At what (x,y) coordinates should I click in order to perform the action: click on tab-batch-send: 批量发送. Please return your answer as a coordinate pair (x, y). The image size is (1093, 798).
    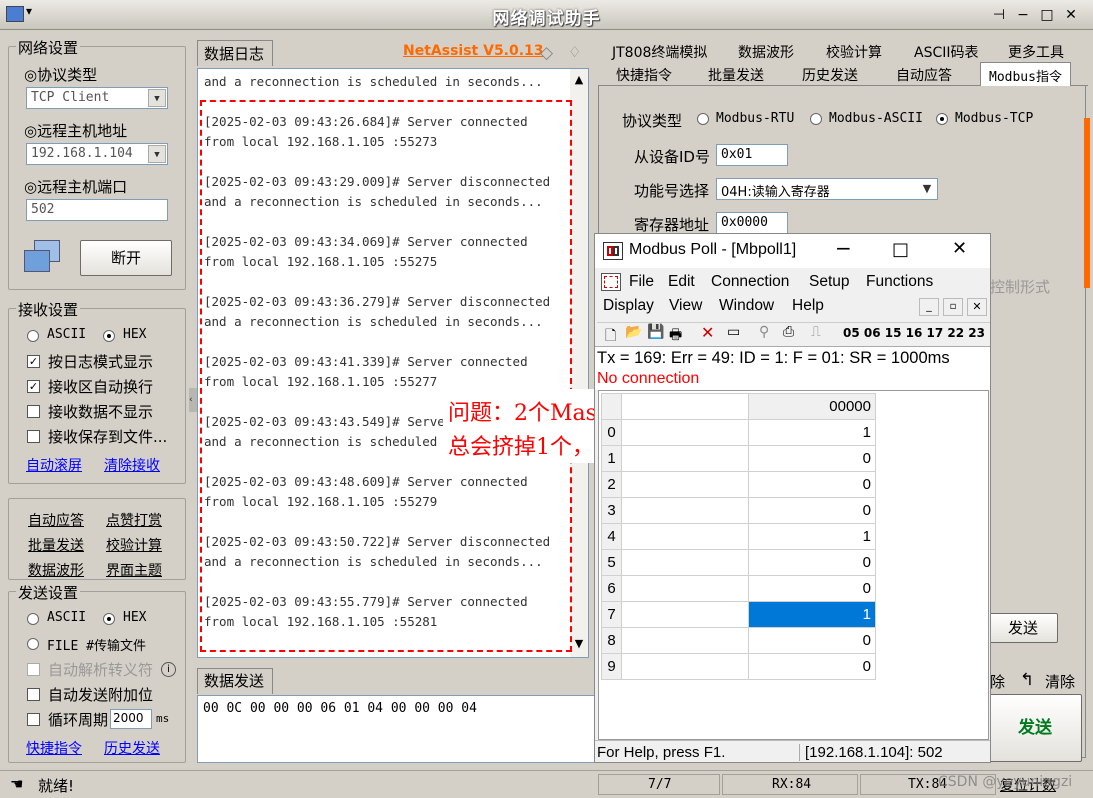
    Looking at the image, I should click on (736, 75).